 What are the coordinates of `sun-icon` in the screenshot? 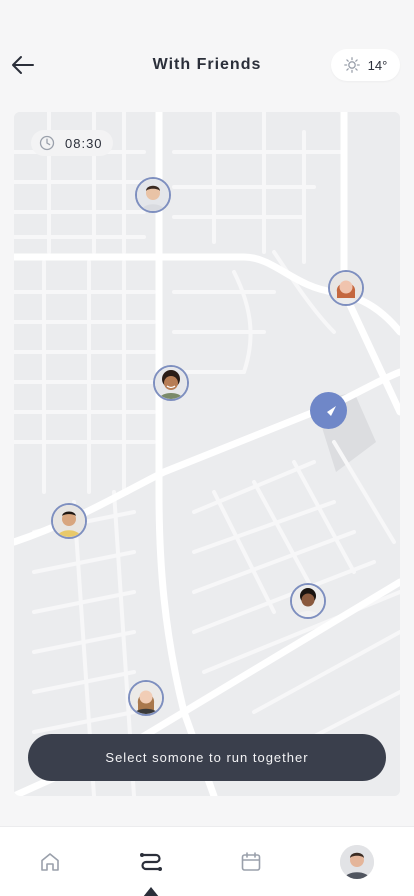 It's located at (351, 65).